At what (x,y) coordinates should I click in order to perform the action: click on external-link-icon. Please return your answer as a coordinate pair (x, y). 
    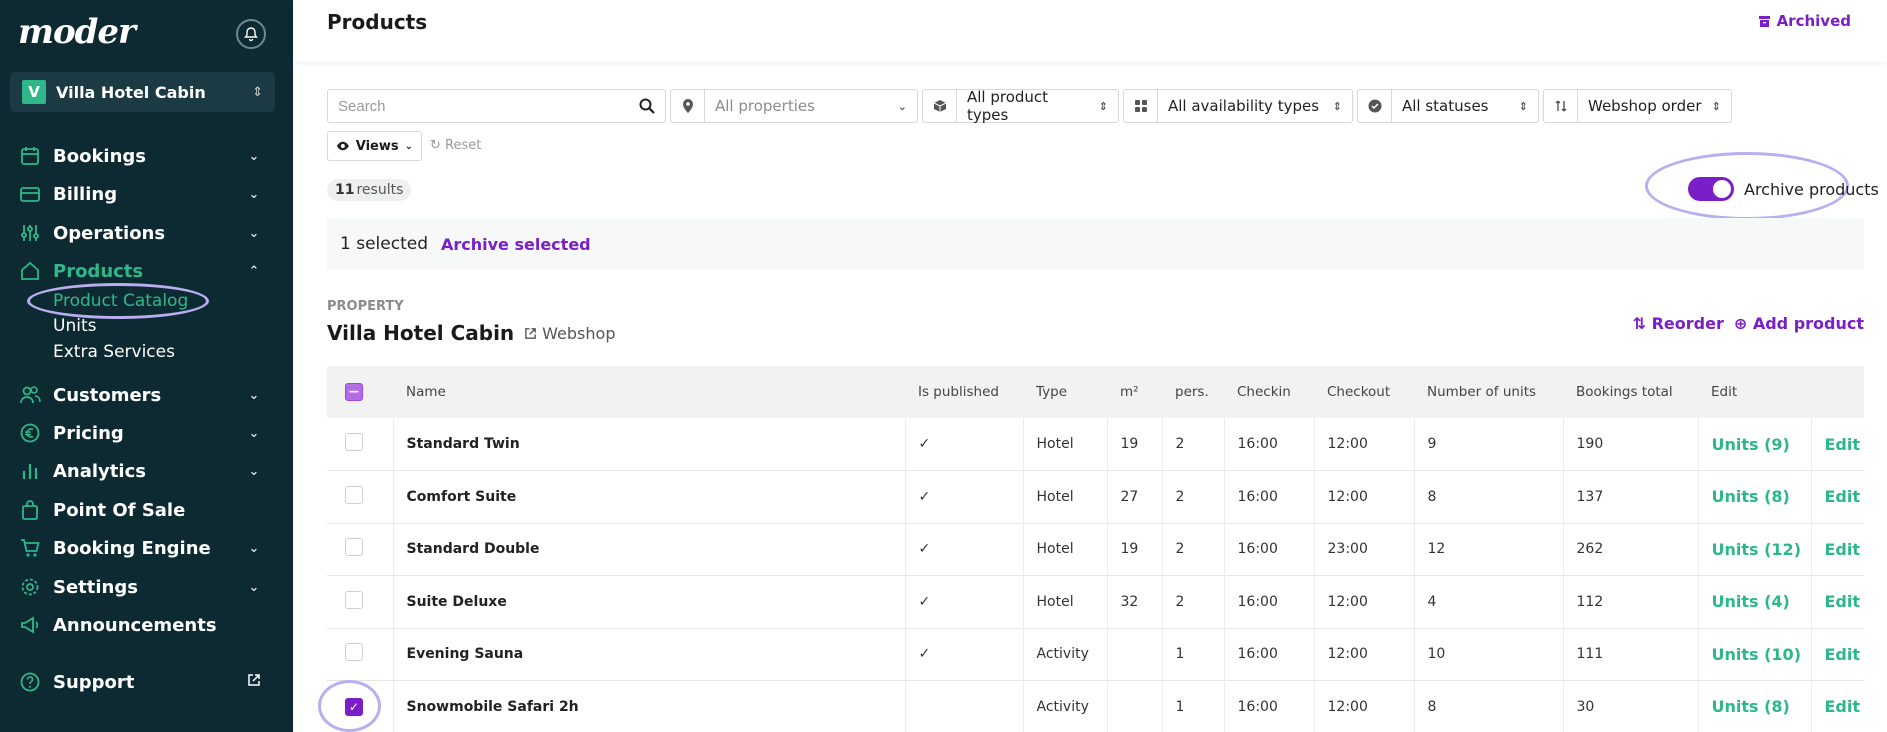
    Looking at the image, I should click on (254, 682).